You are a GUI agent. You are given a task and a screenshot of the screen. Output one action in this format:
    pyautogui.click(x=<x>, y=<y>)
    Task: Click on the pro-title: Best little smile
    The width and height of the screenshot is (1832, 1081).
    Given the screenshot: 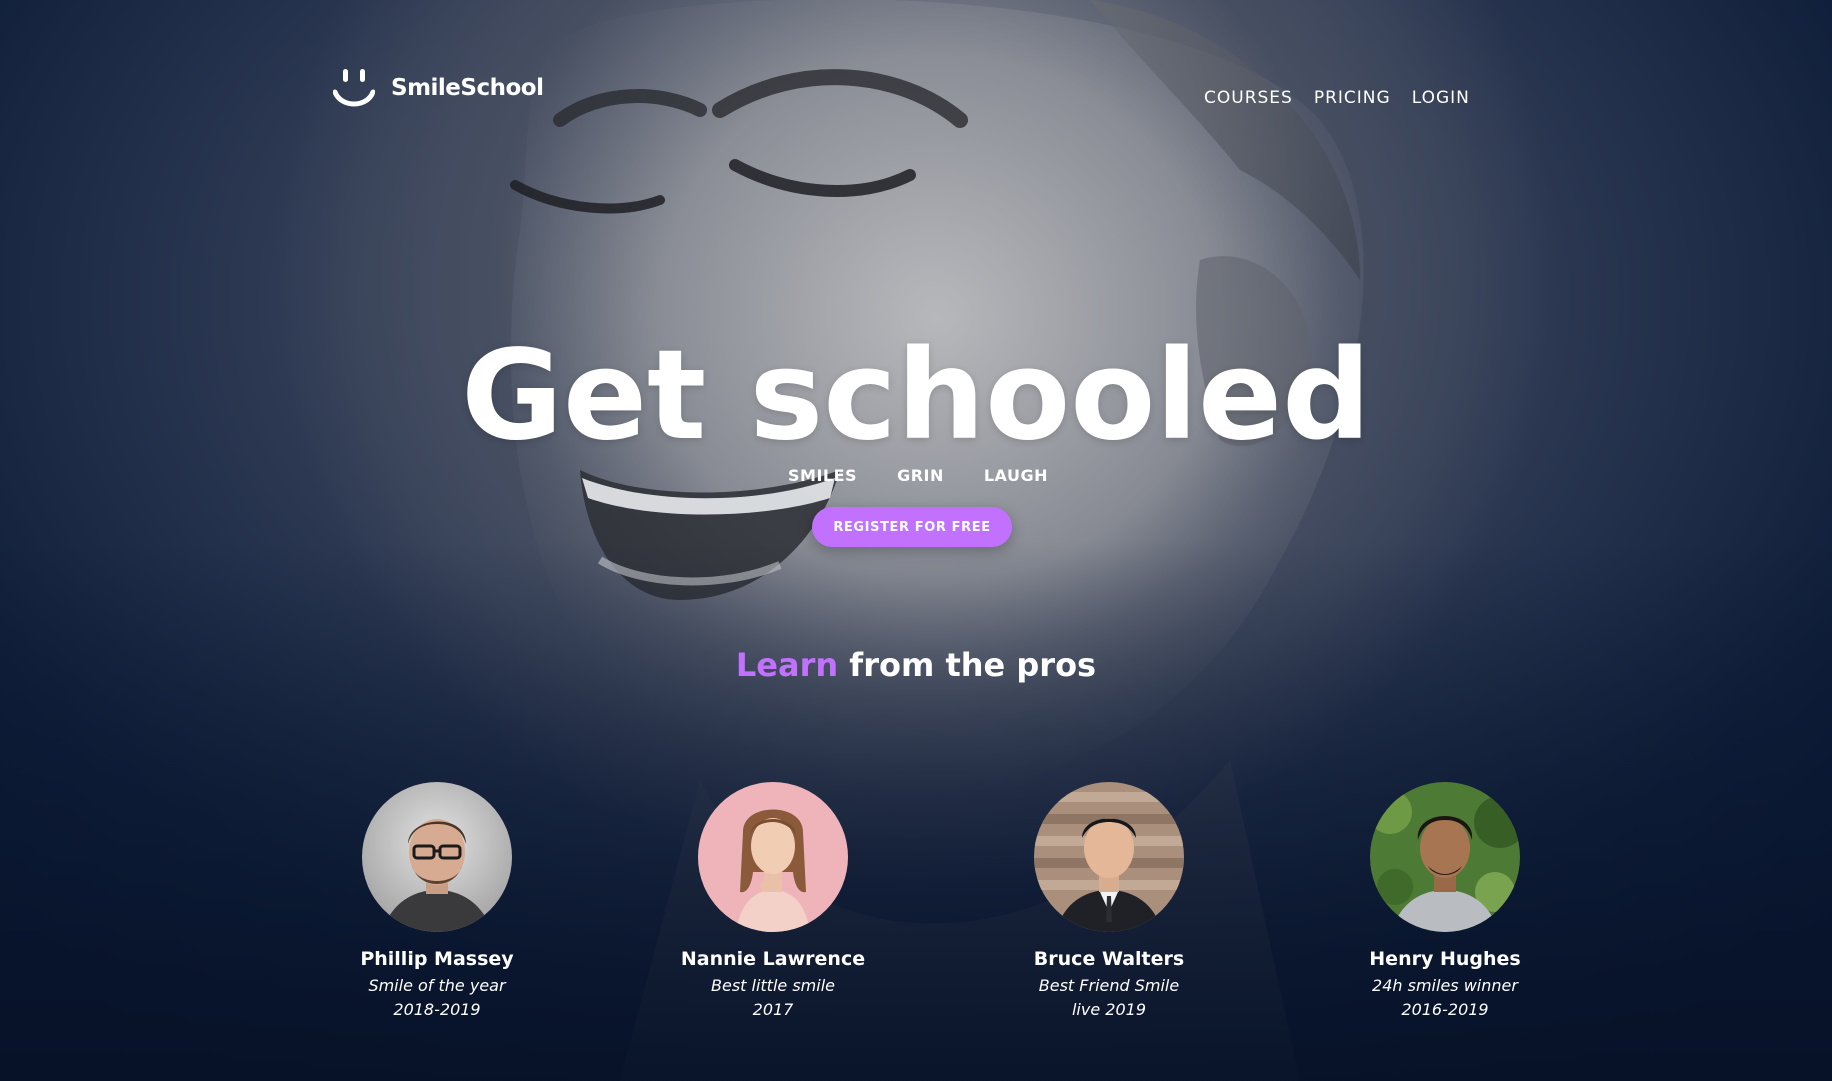 What is the action you would take?
    pyautogui.click(x=773, y=985)
    